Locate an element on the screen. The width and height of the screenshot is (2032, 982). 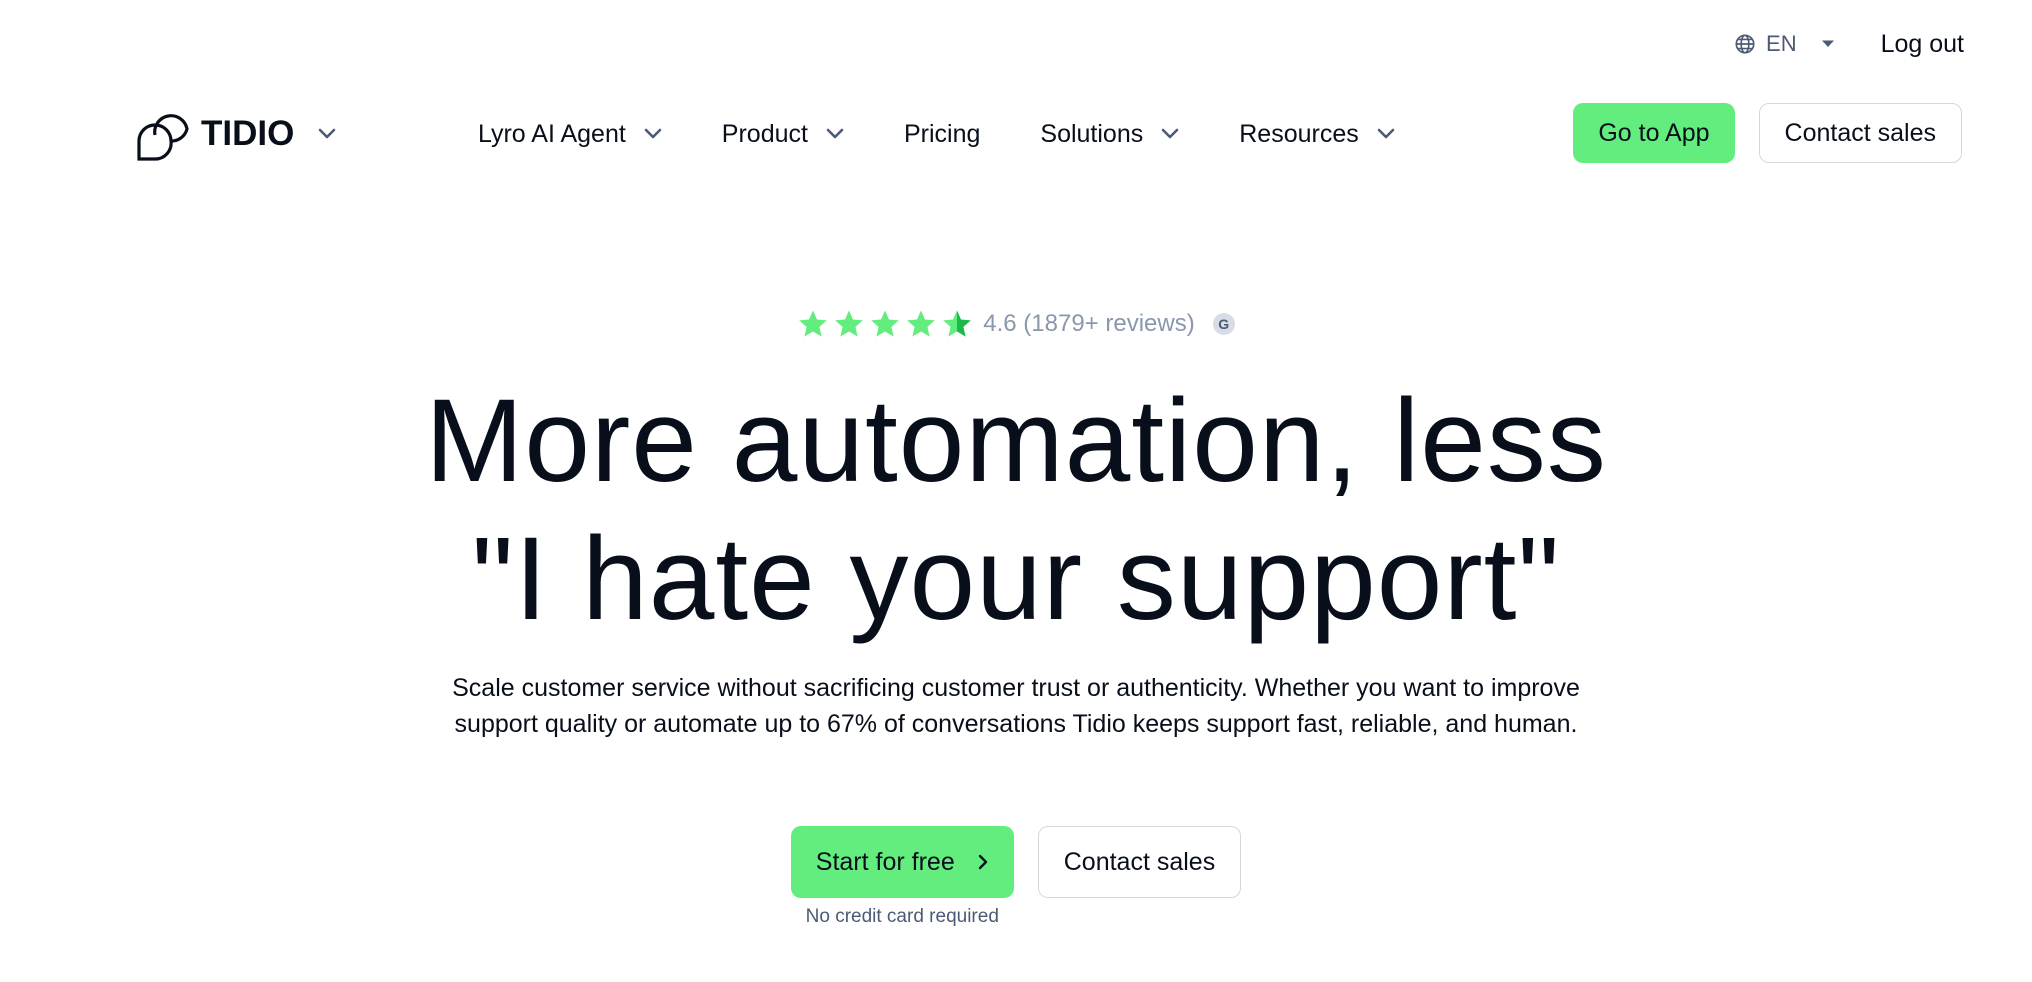
nav-item-lyro-ai-agent: Lyro AI Agent is located at coordinates (570, 134).